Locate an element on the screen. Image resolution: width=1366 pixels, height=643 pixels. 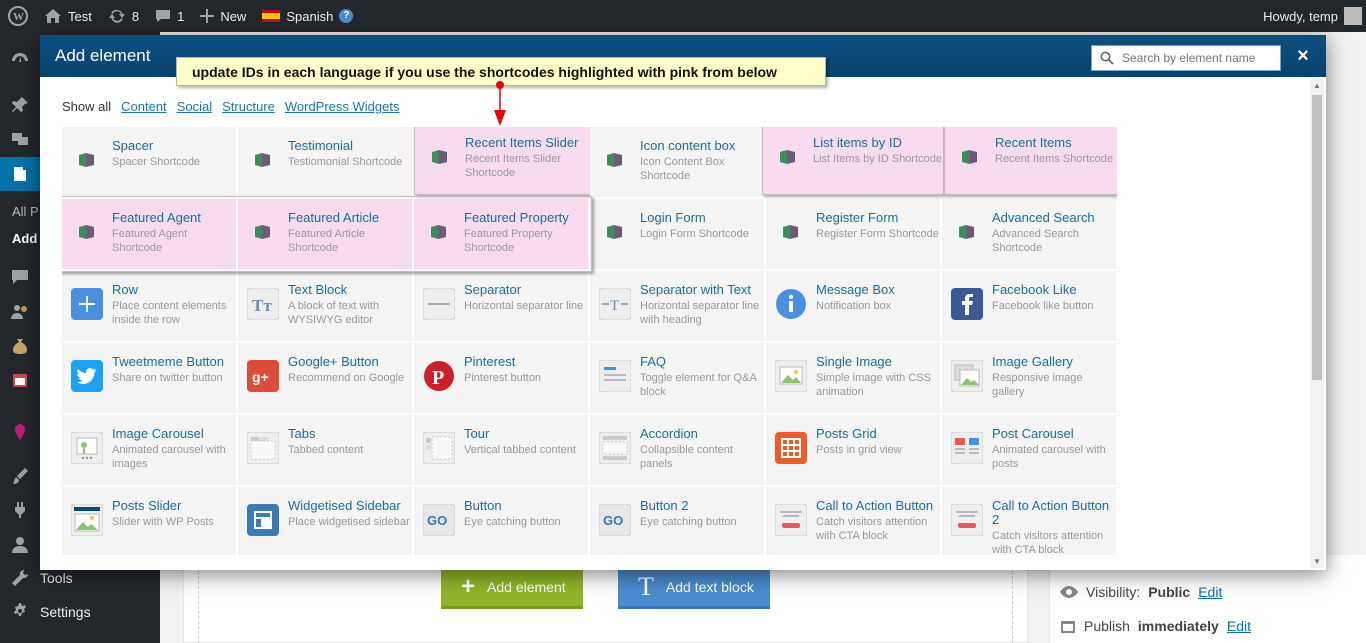
avatar is located at coordinates (1353, 16).